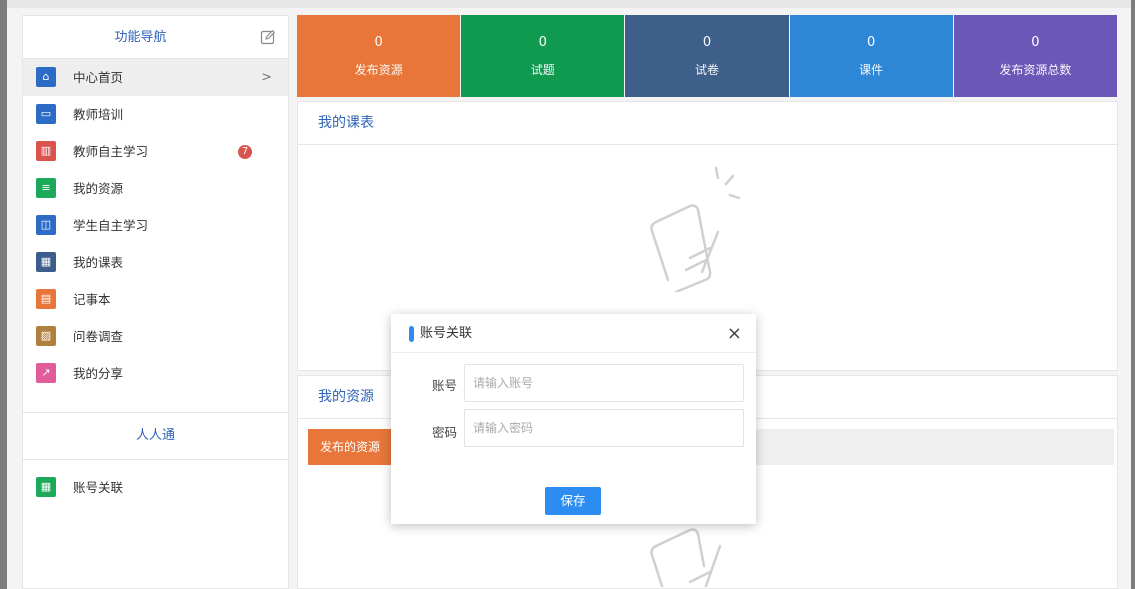 This screenshot has height=589, width=1135. Describe the element at coordinates (245, 152) in the screenshot. I see `count-badge: 7` at that location.